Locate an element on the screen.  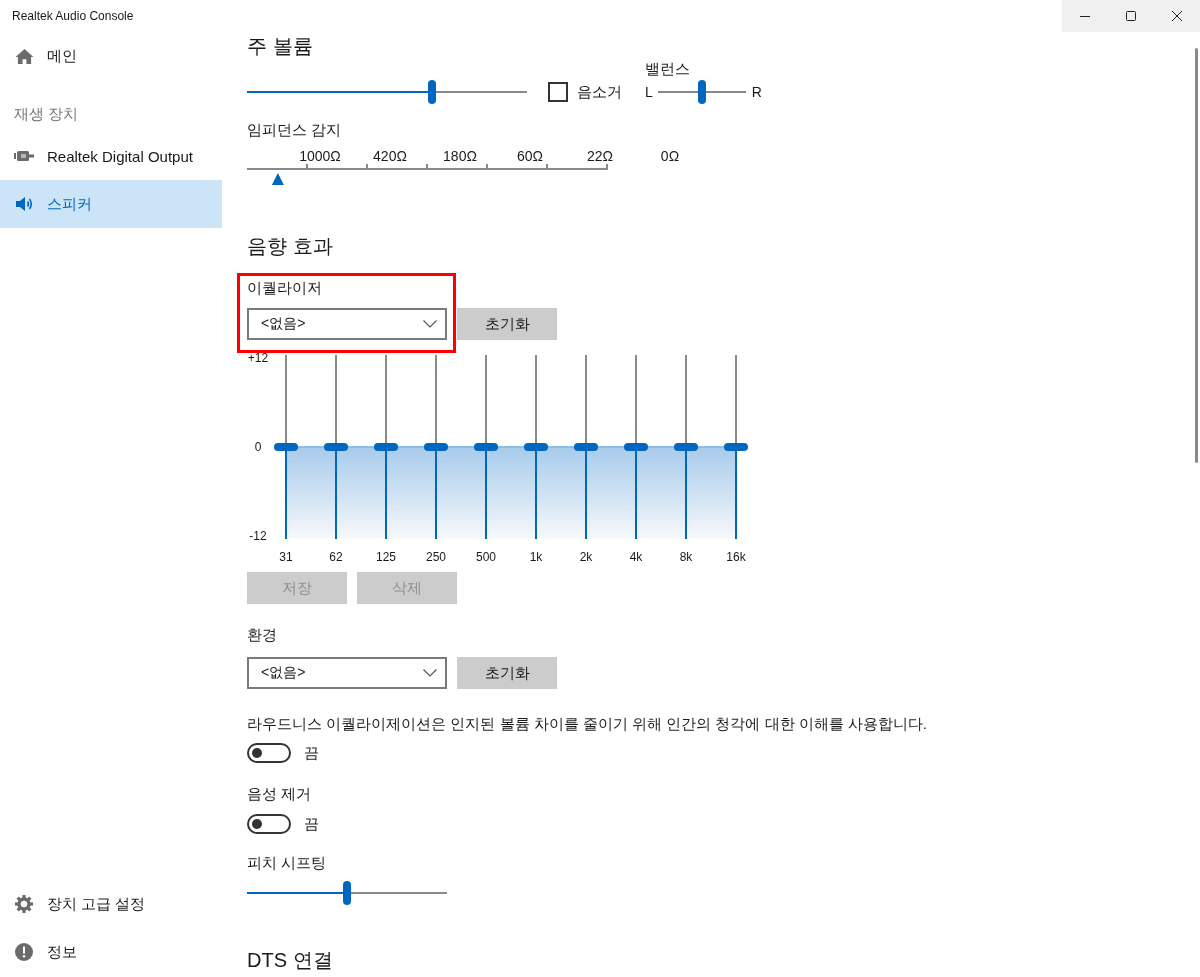
loudness-description: 라우드니스 이퀄라이제이션은 인지된 볼륨 차이를 줄이기 위해 인간의 청각에 대한 이해를 사용합니다. is located at coordinates (587, 724).